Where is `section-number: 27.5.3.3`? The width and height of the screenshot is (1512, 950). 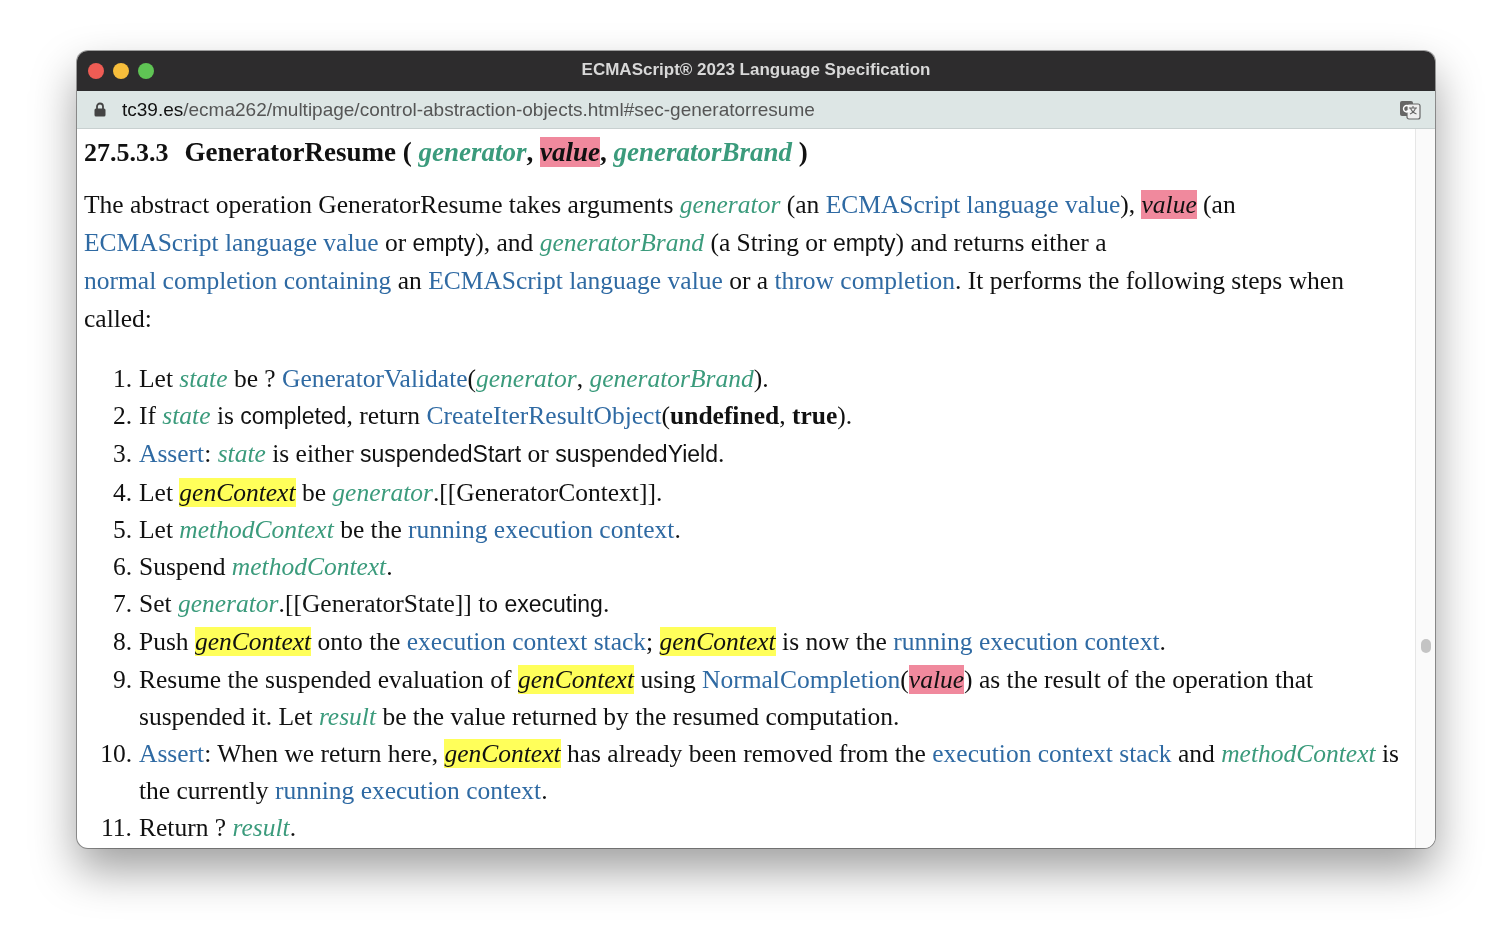 section-number: 27.5.3.3 is located at coordinates (126, 153).